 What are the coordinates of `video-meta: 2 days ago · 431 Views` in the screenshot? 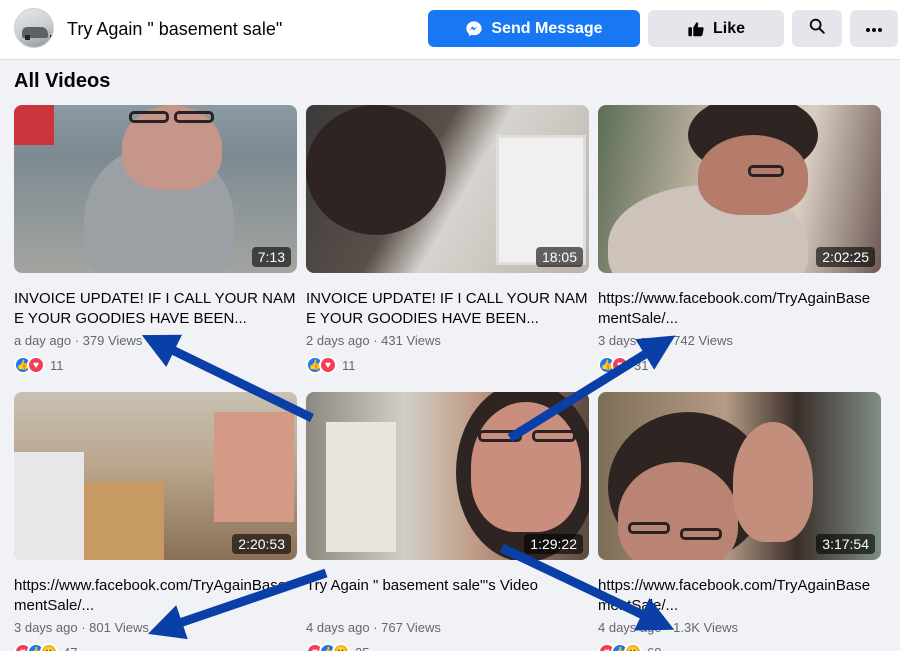 It's located at (373, 340).